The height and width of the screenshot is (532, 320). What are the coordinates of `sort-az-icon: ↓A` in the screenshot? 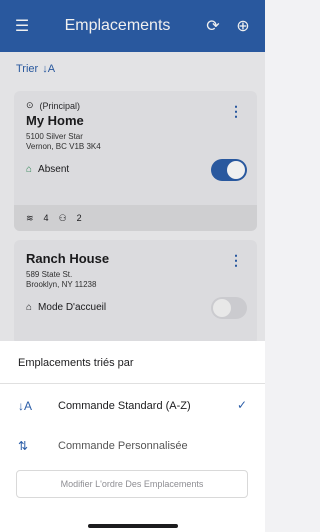 It's located at (25, 406).